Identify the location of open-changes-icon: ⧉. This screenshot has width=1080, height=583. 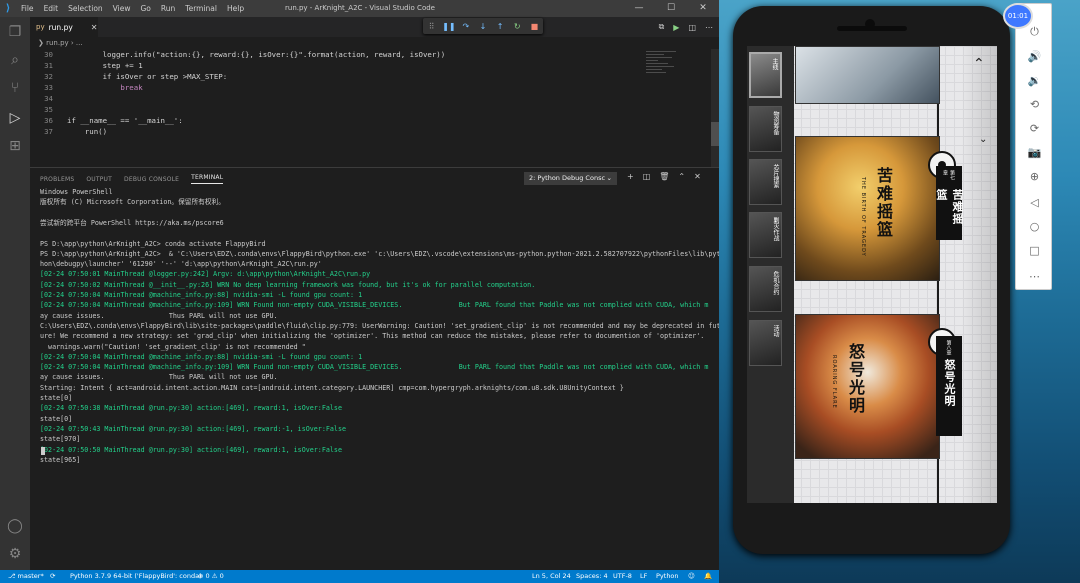
(662, 27).